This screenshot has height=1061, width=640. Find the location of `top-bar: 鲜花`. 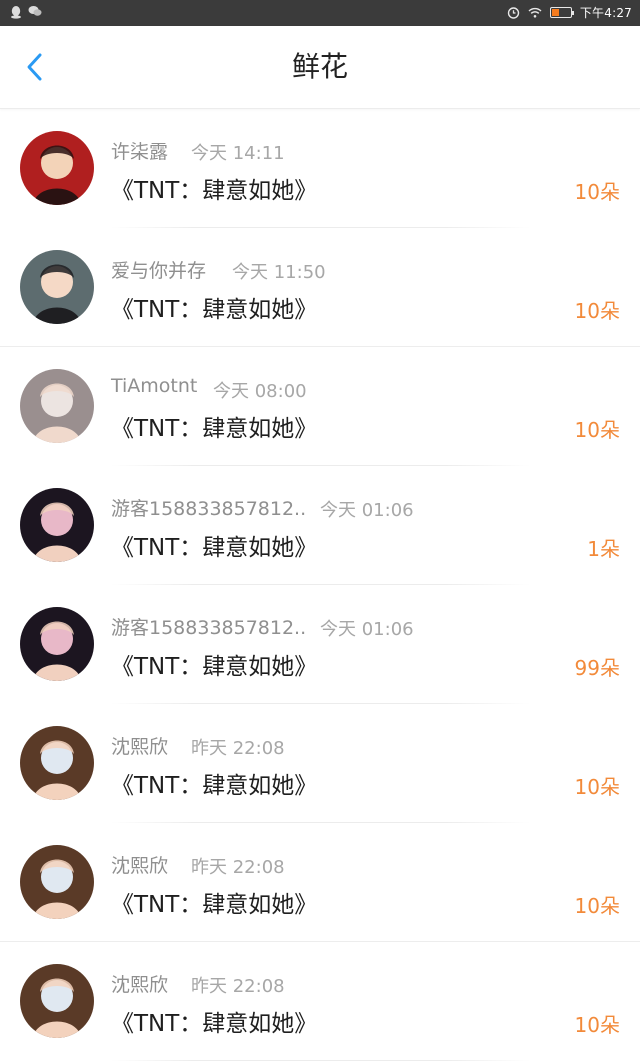

top-bar: 鲜花 is located at coordinates (320, 67).